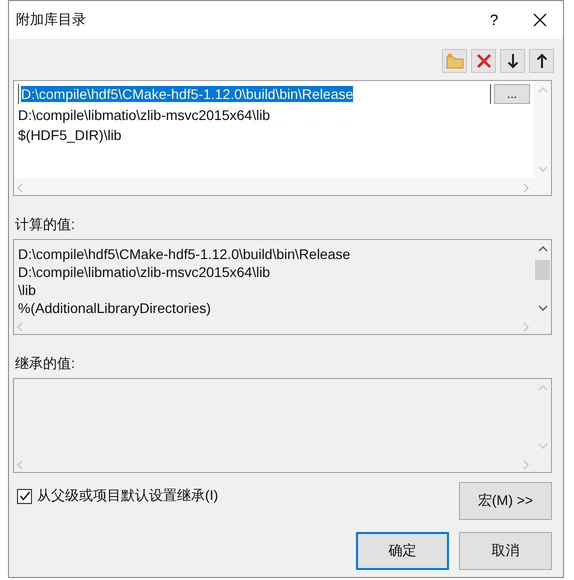  Describe the element at coordinates (505, 551) in the screenshot. I see `cancel-button: 取消` at that location.